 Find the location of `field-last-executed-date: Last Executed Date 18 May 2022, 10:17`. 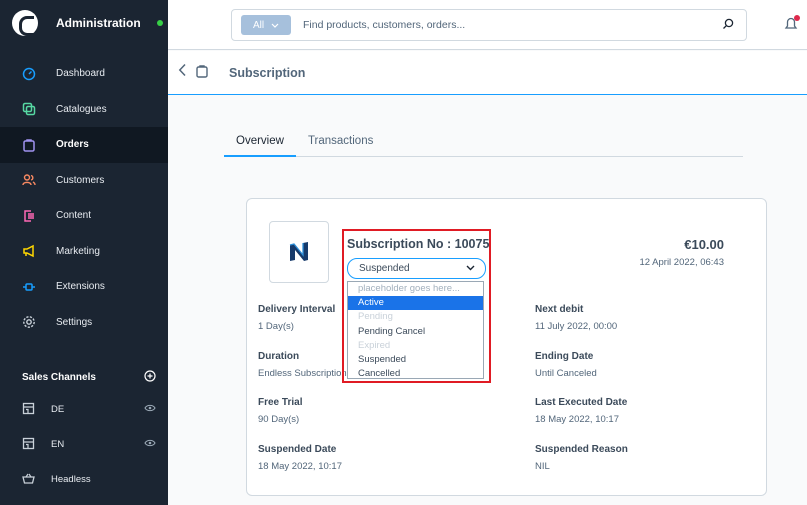

field-last-executed-date: Last Executed Date 18 May 2022, 10:17 is located at coordinates (581, 411).